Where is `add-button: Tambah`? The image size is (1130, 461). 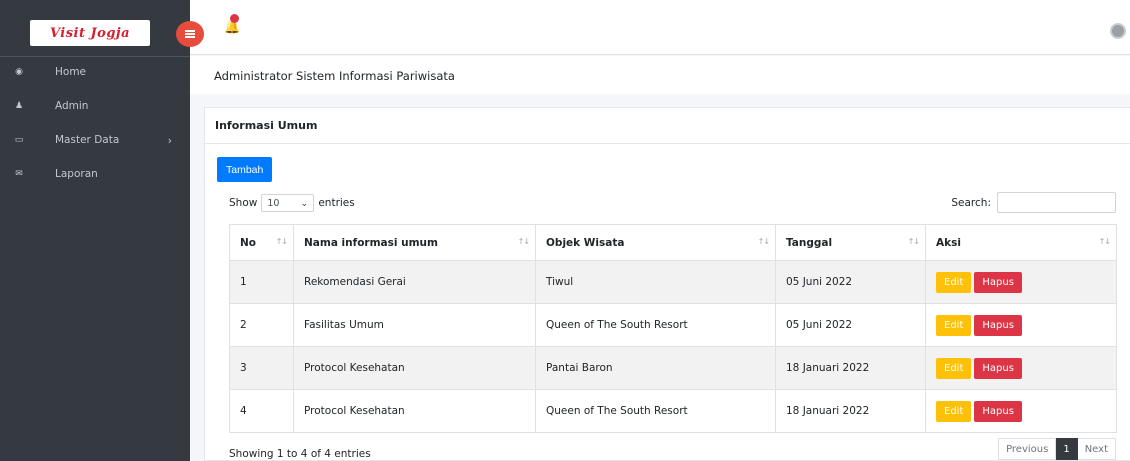
add-button: Tambah is located at coordinates (245, 169).